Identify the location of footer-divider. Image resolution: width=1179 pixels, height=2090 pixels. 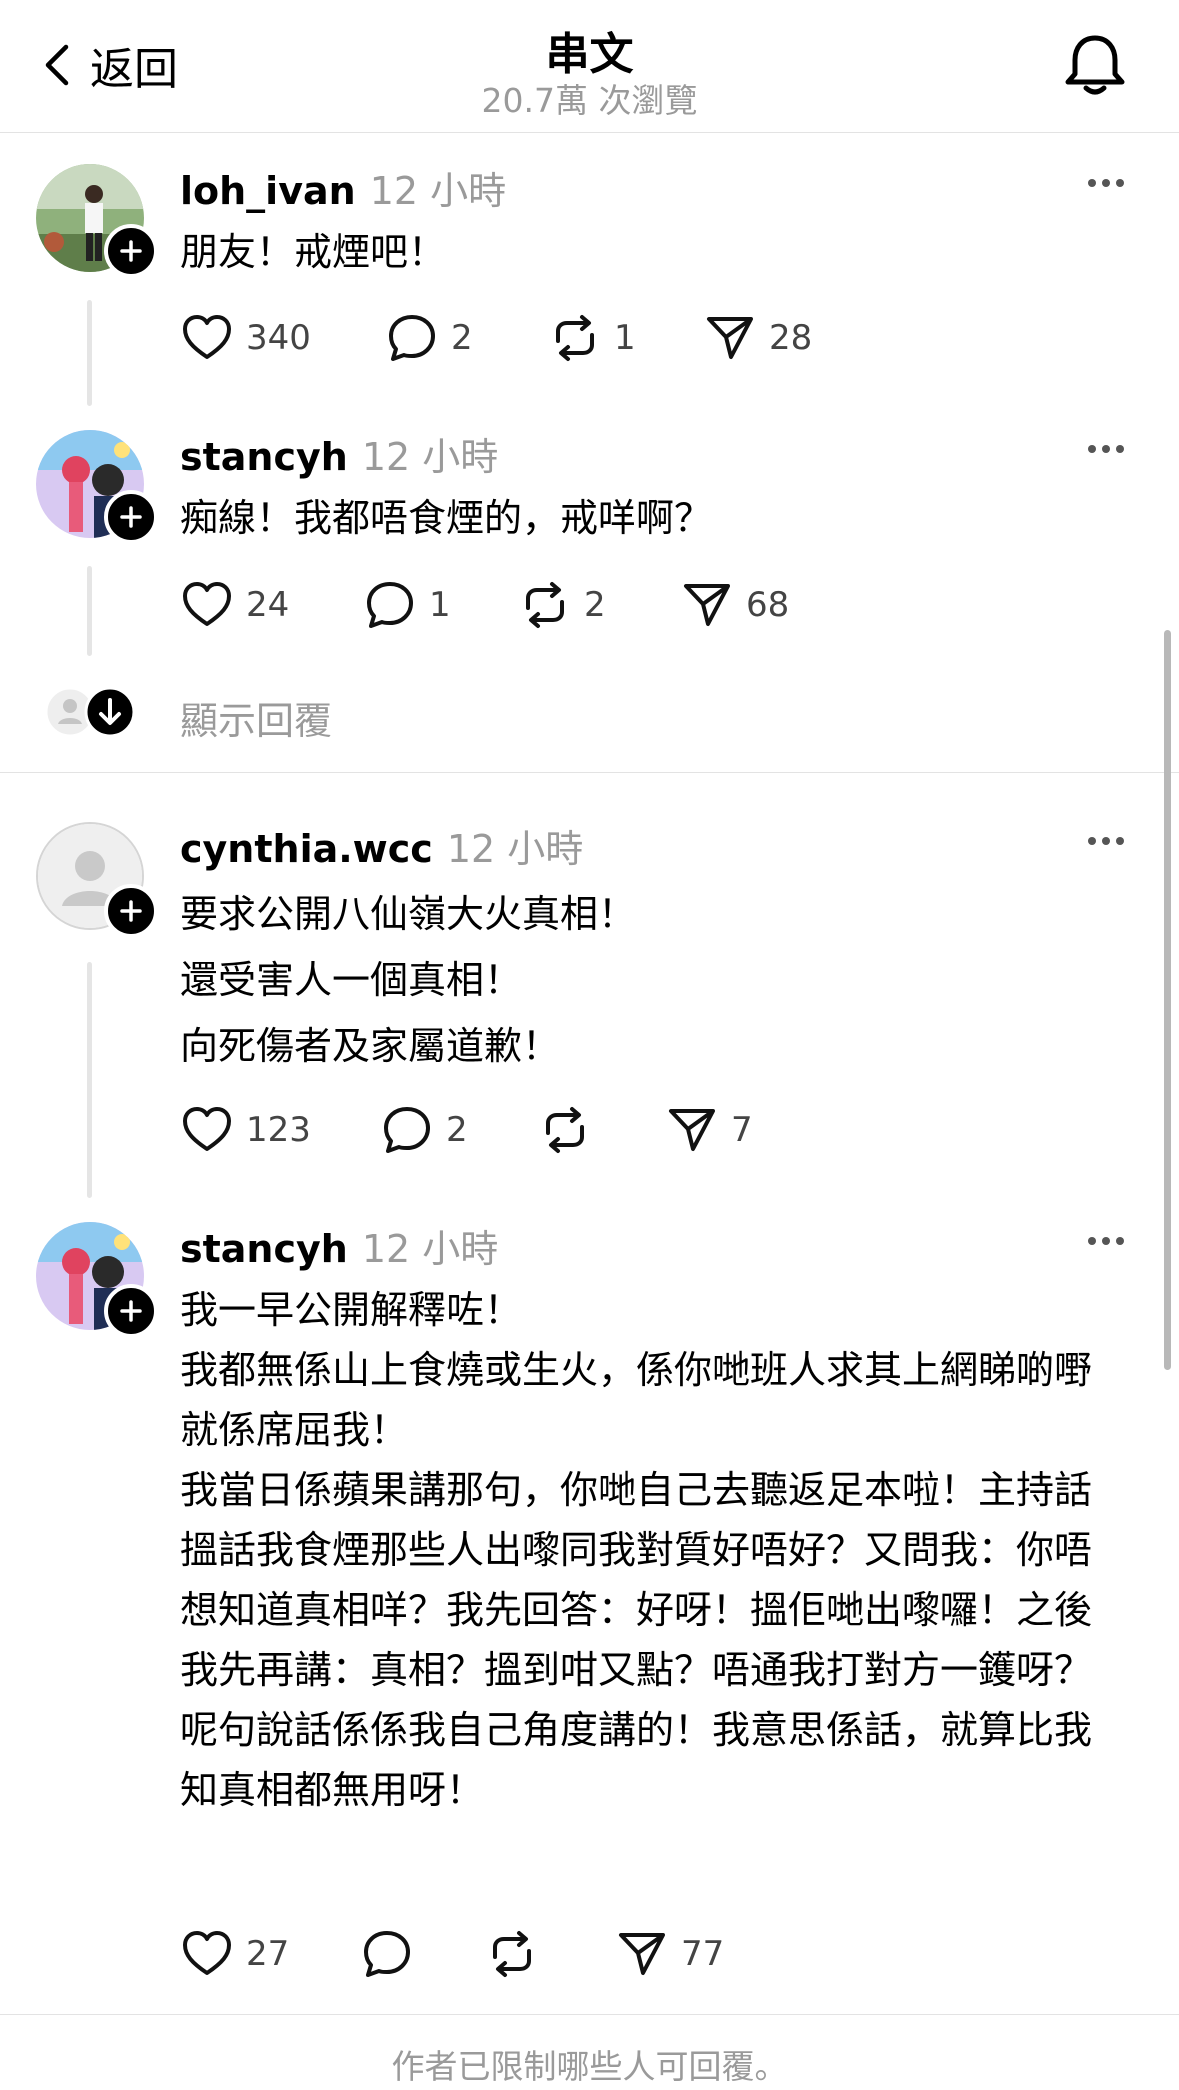
(589, 2014).